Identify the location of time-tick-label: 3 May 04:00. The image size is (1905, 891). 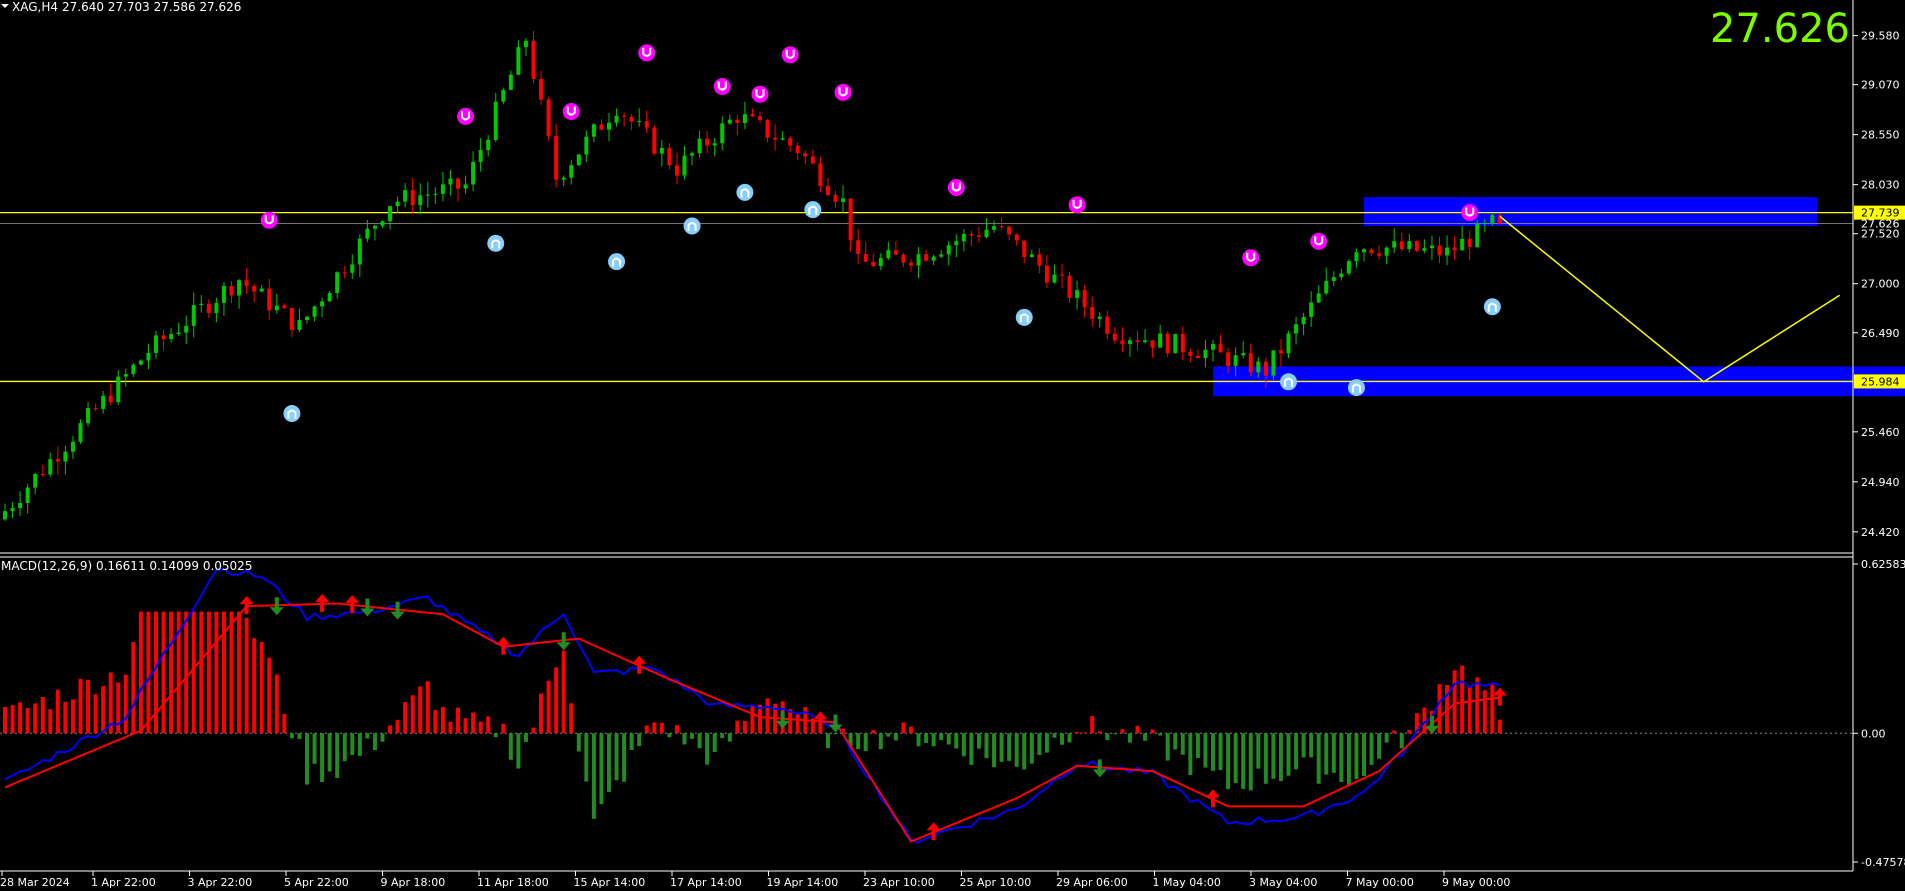
(1283, 882).